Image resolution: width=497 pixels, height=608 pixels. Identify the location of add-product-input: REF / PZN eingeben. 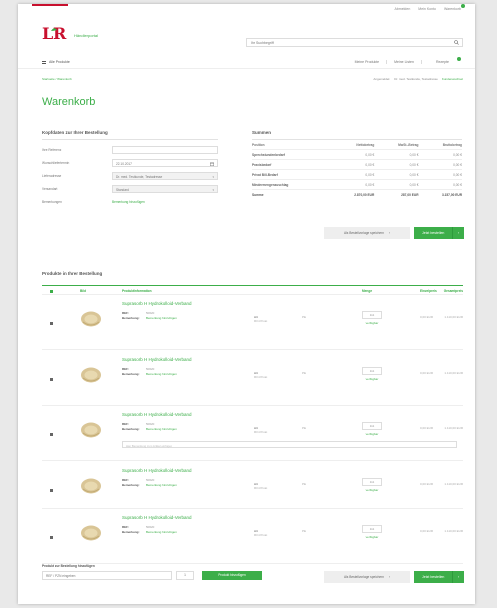
(107, 575).